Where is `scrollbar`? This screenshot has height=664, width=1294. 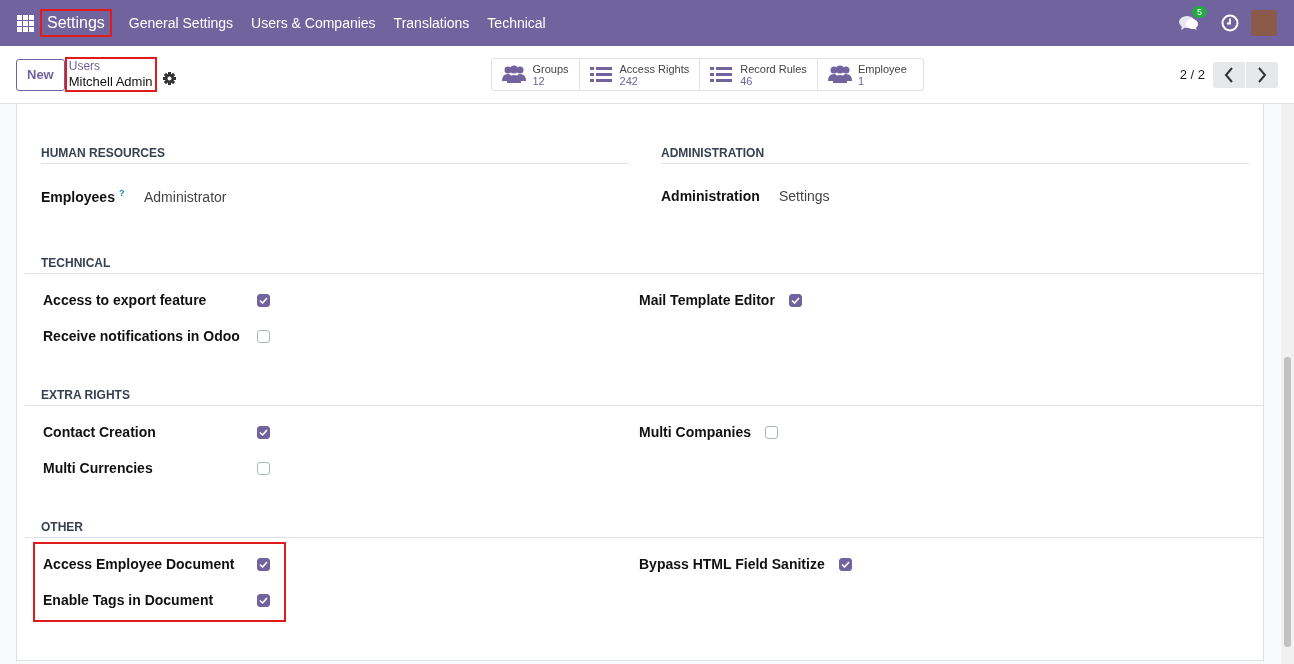
scrollbar is located at coordinates (1287, 384).